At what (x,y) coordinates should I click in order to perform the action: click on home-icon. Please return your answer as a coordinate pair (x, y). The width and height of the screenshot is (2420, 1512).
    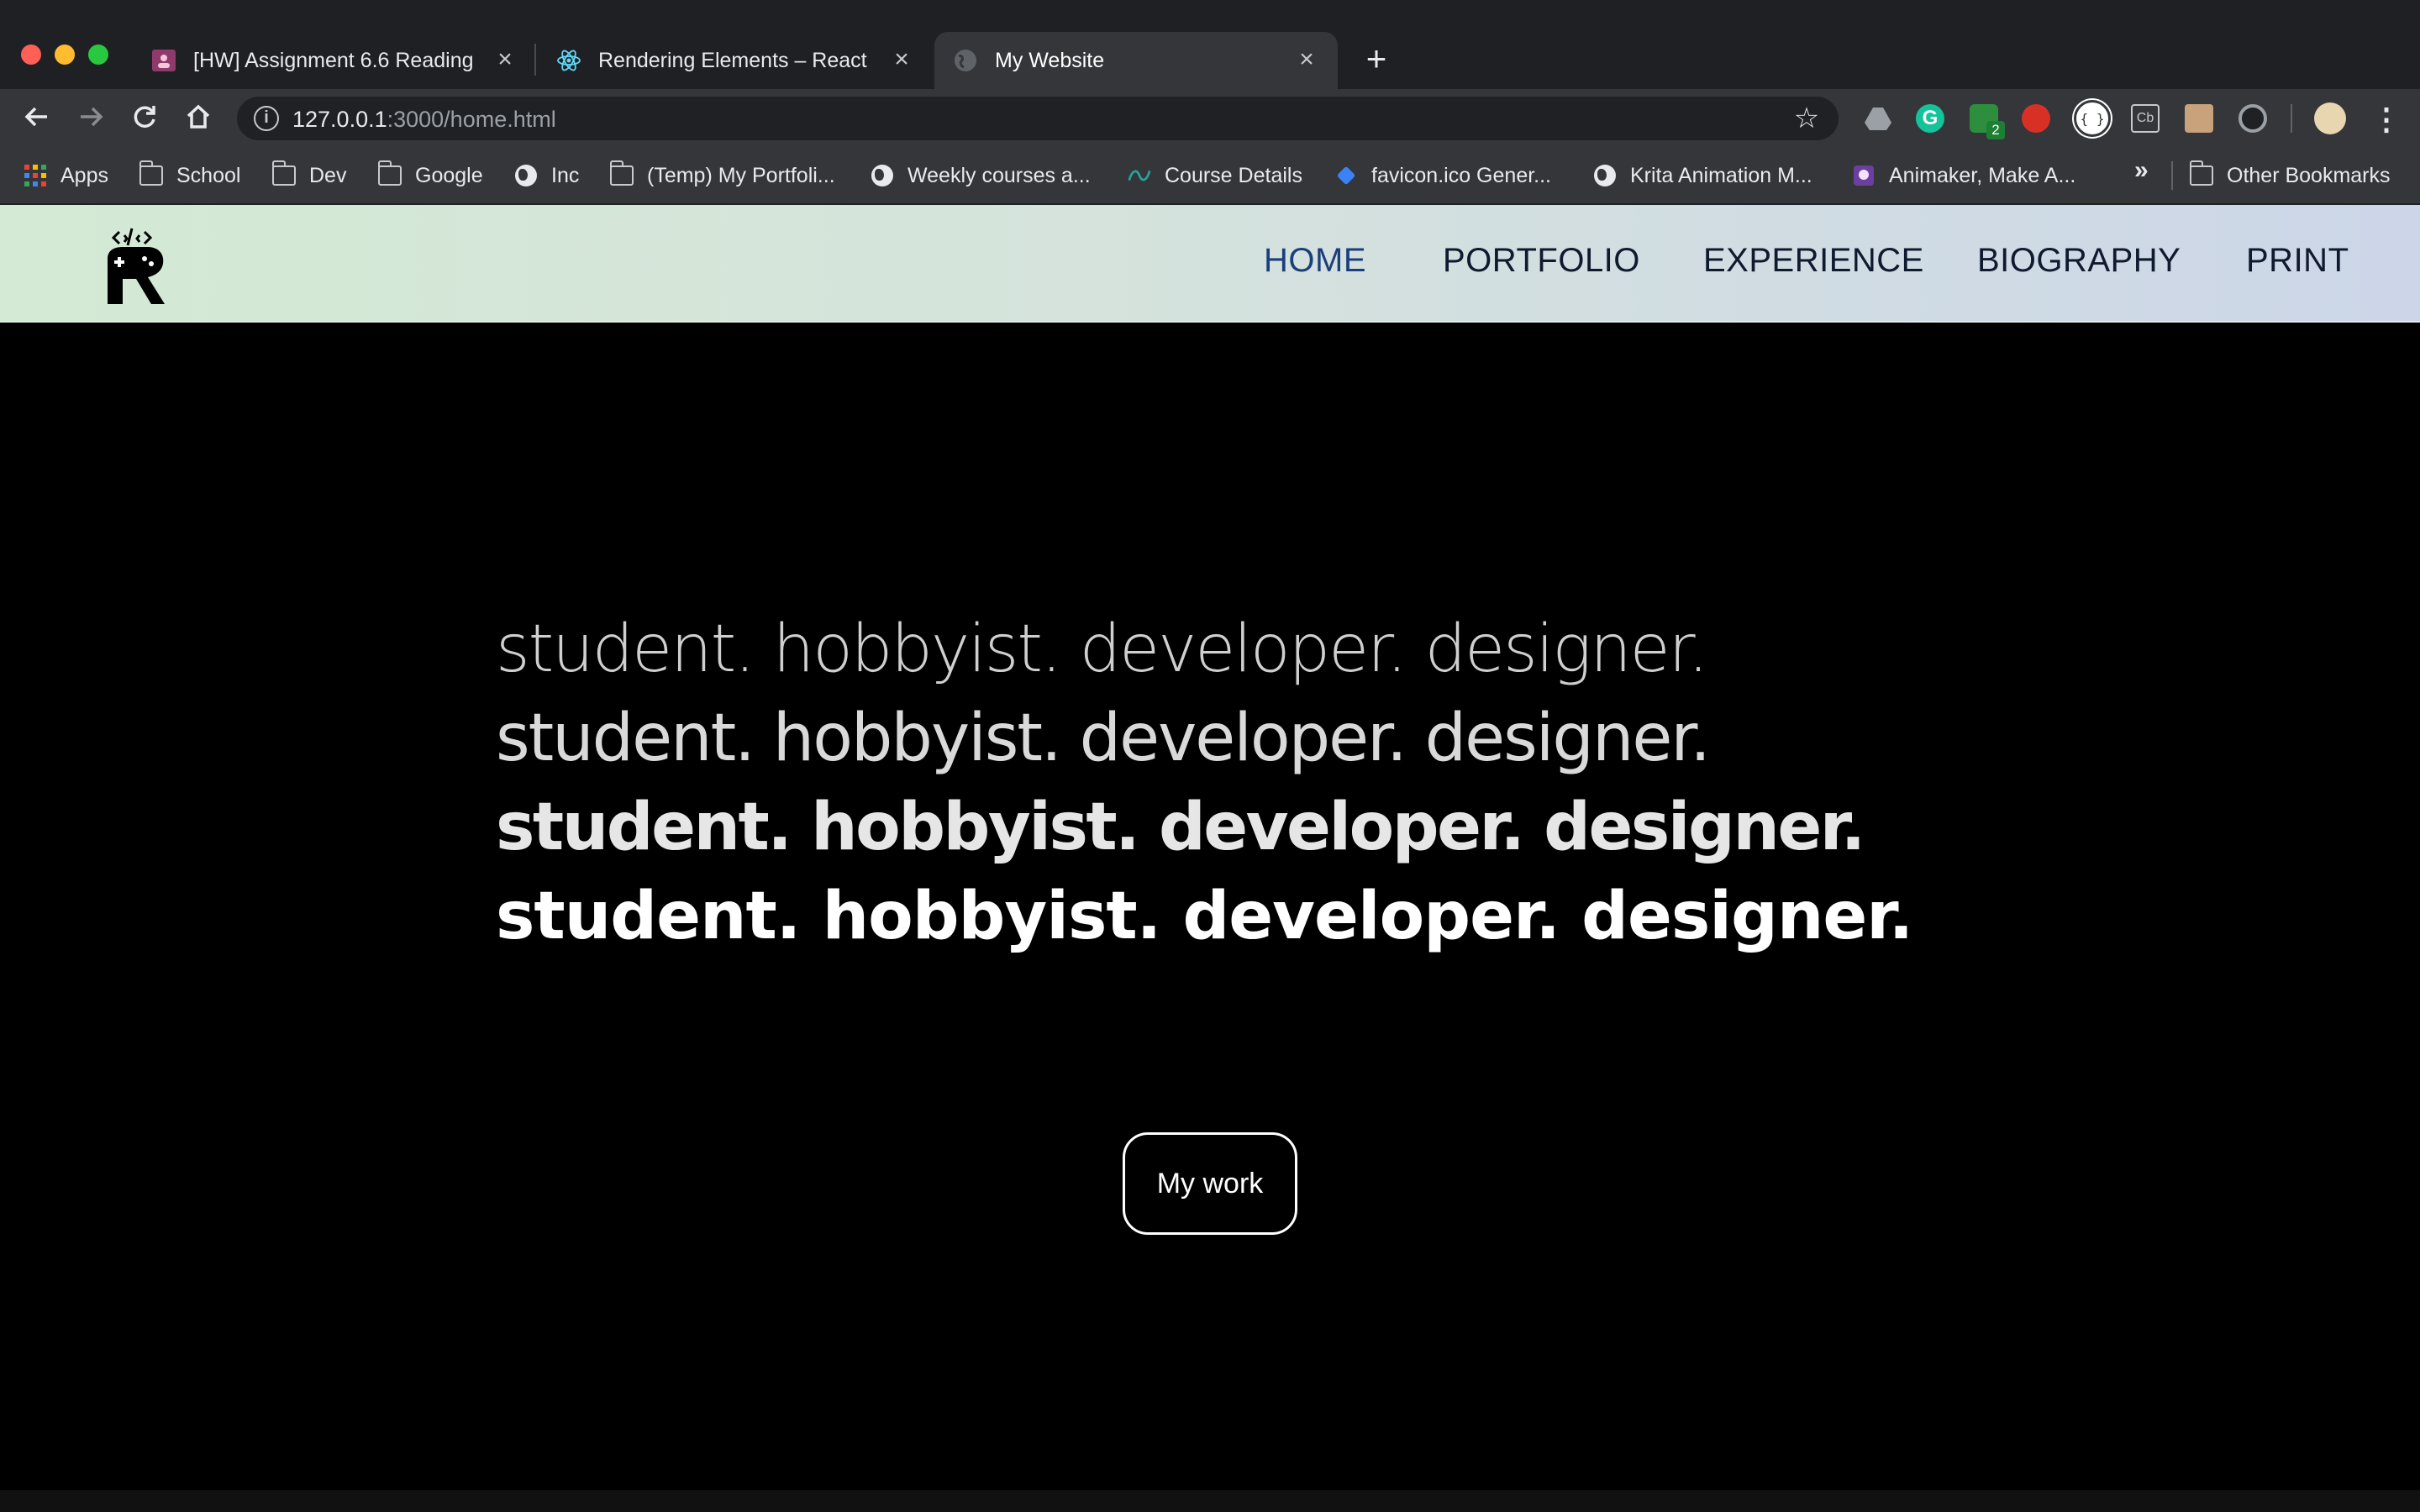
    Looking at the image, I should click on (199, 116).